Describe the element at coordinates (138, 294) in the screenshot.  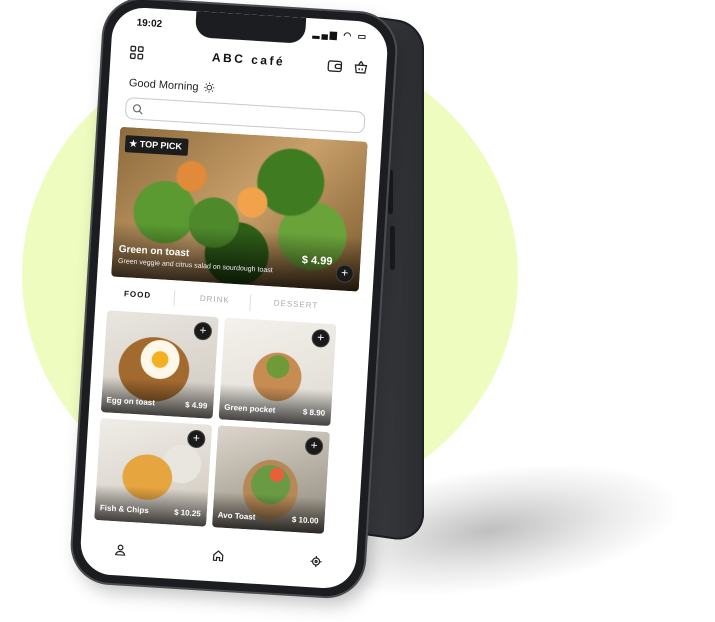
I see `tab-food: FOOD` at that location.